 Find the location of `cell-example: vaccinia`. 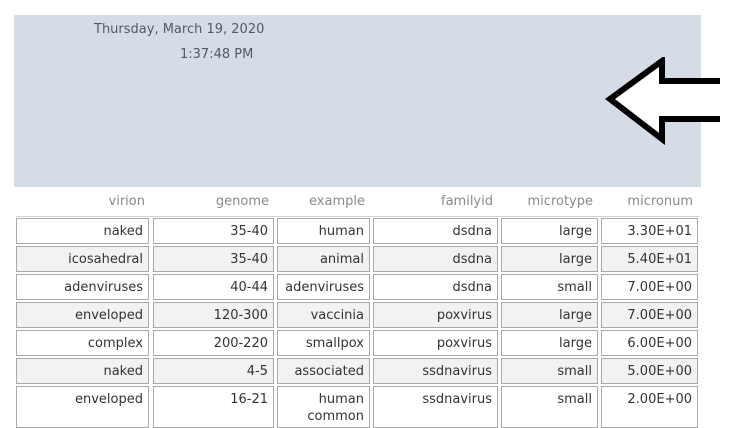

cell-example: vaccinia is located at coordinates (323, 315).